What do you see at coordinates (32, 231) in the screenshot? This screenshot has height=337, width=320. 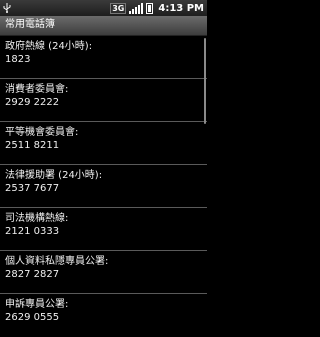 I see `contact-phone: 2121 0333` at bounding box center [32, 231].